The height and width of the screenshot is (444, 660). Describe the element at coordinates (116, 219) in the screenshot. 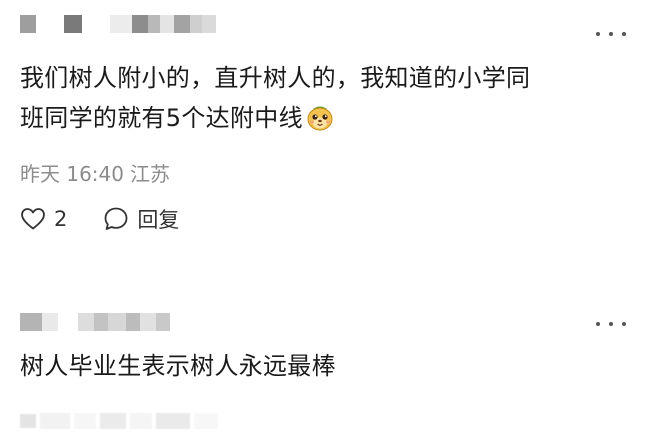

I see `chat-bubble-icon` at that location.